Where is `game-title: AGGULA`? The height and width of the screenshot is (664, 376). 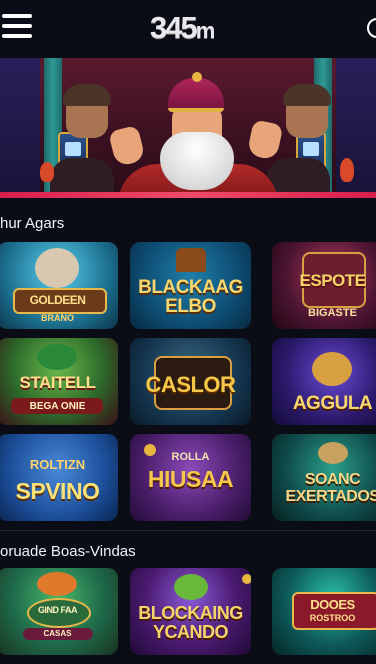 game-title: AGGULA is located at coordinates (332, 403).